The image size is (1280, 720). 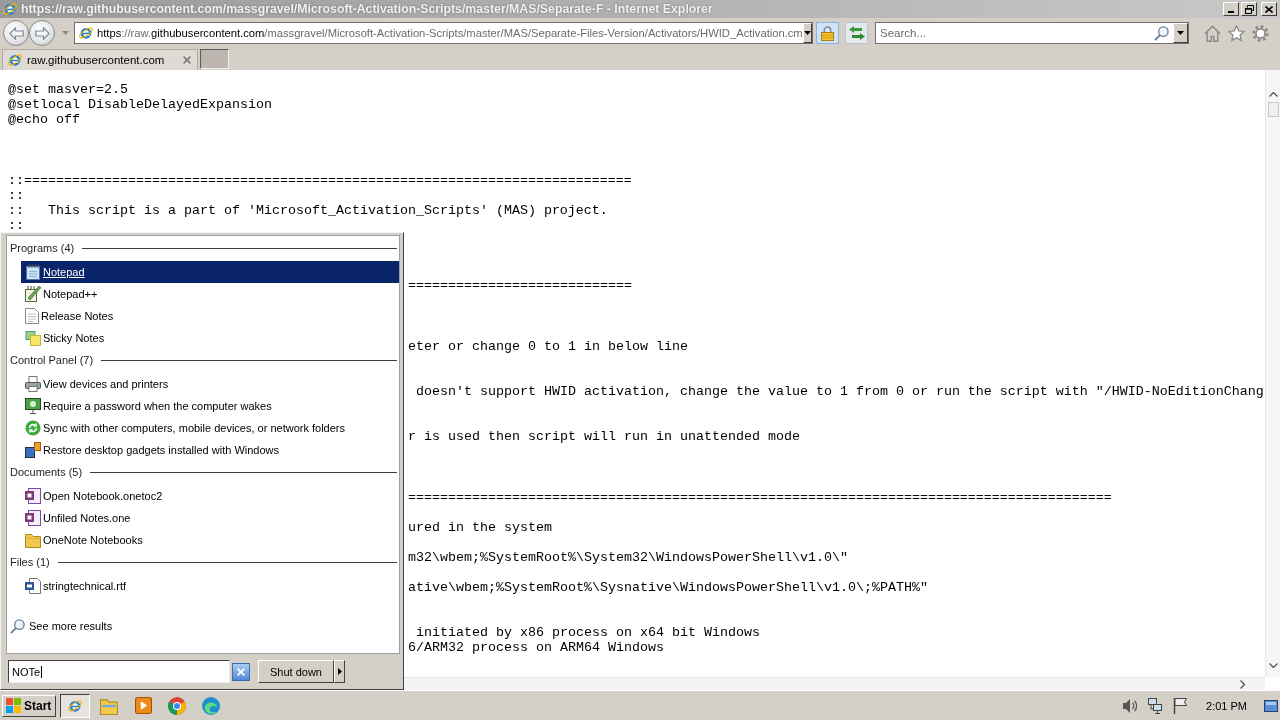 What do you see at coordinates (1231, 12) in the screenshot?
I see `minimize-icon` at bounding box center [1231, 12].